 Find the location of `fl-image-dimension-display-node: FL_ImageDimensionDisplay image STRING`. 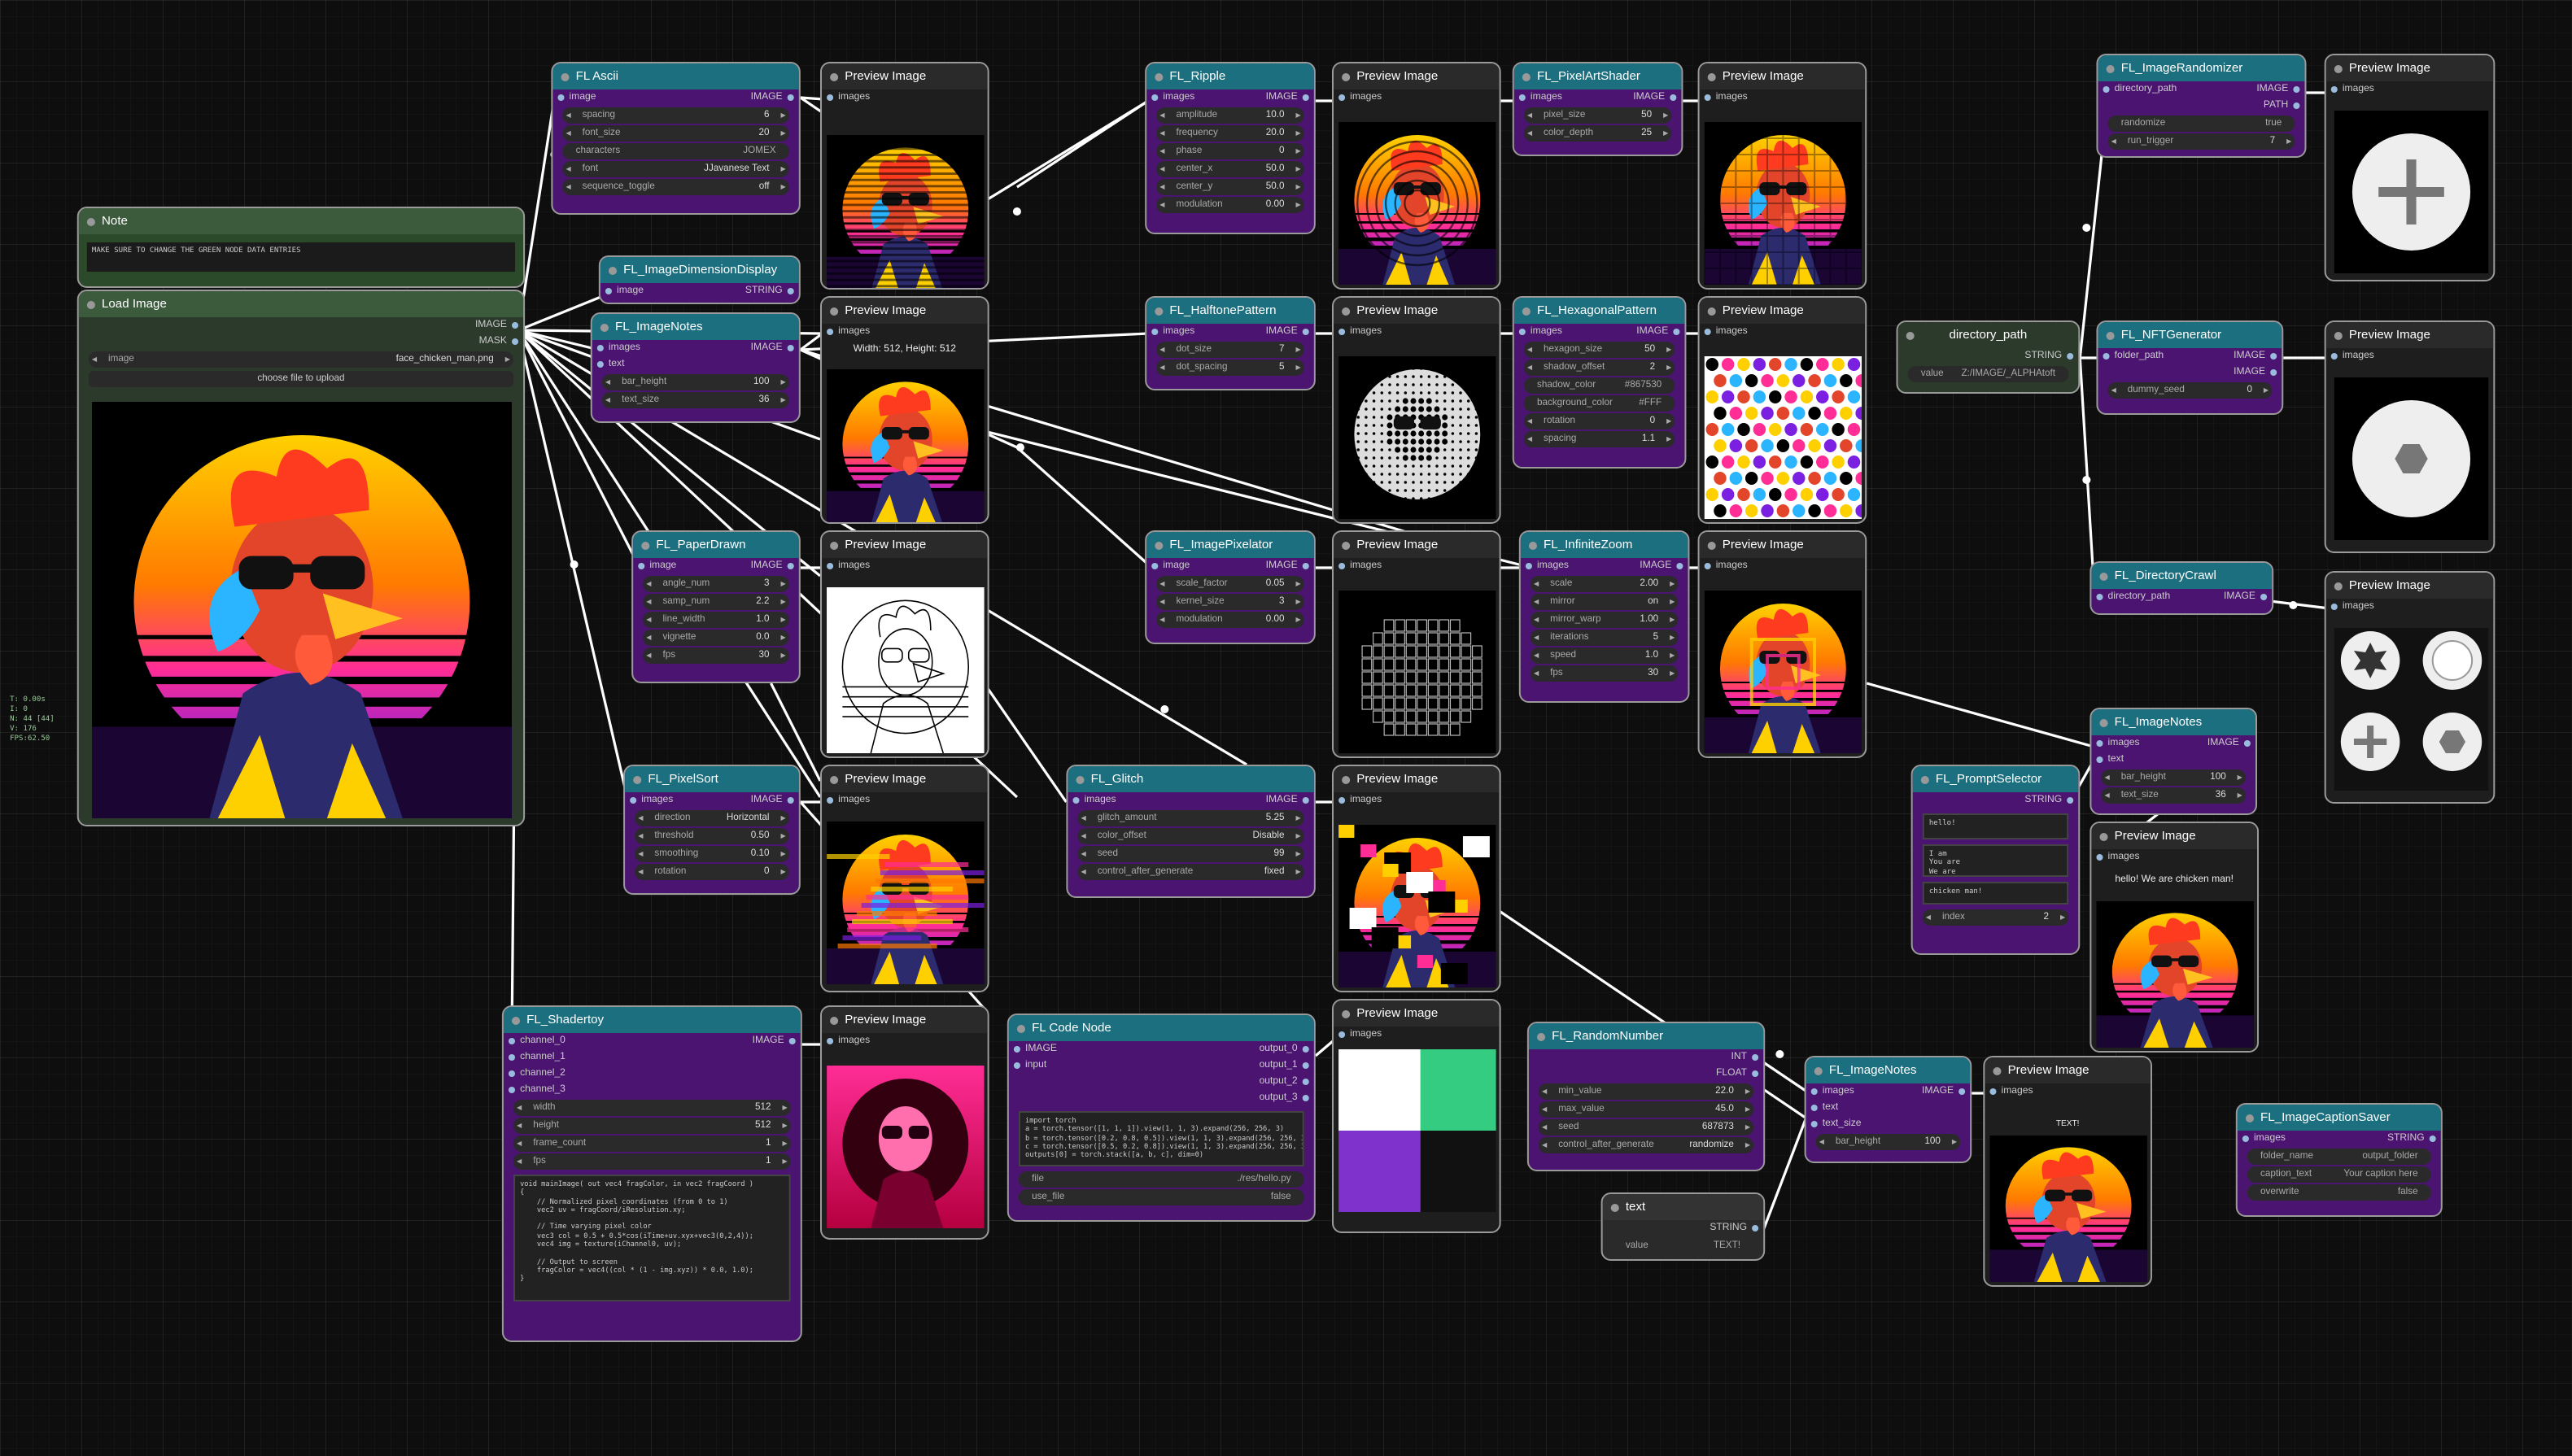

fl-image-dimension-display-node: FL_ImageDimensionDisplay image STRING is located at coordinates (699, 279).